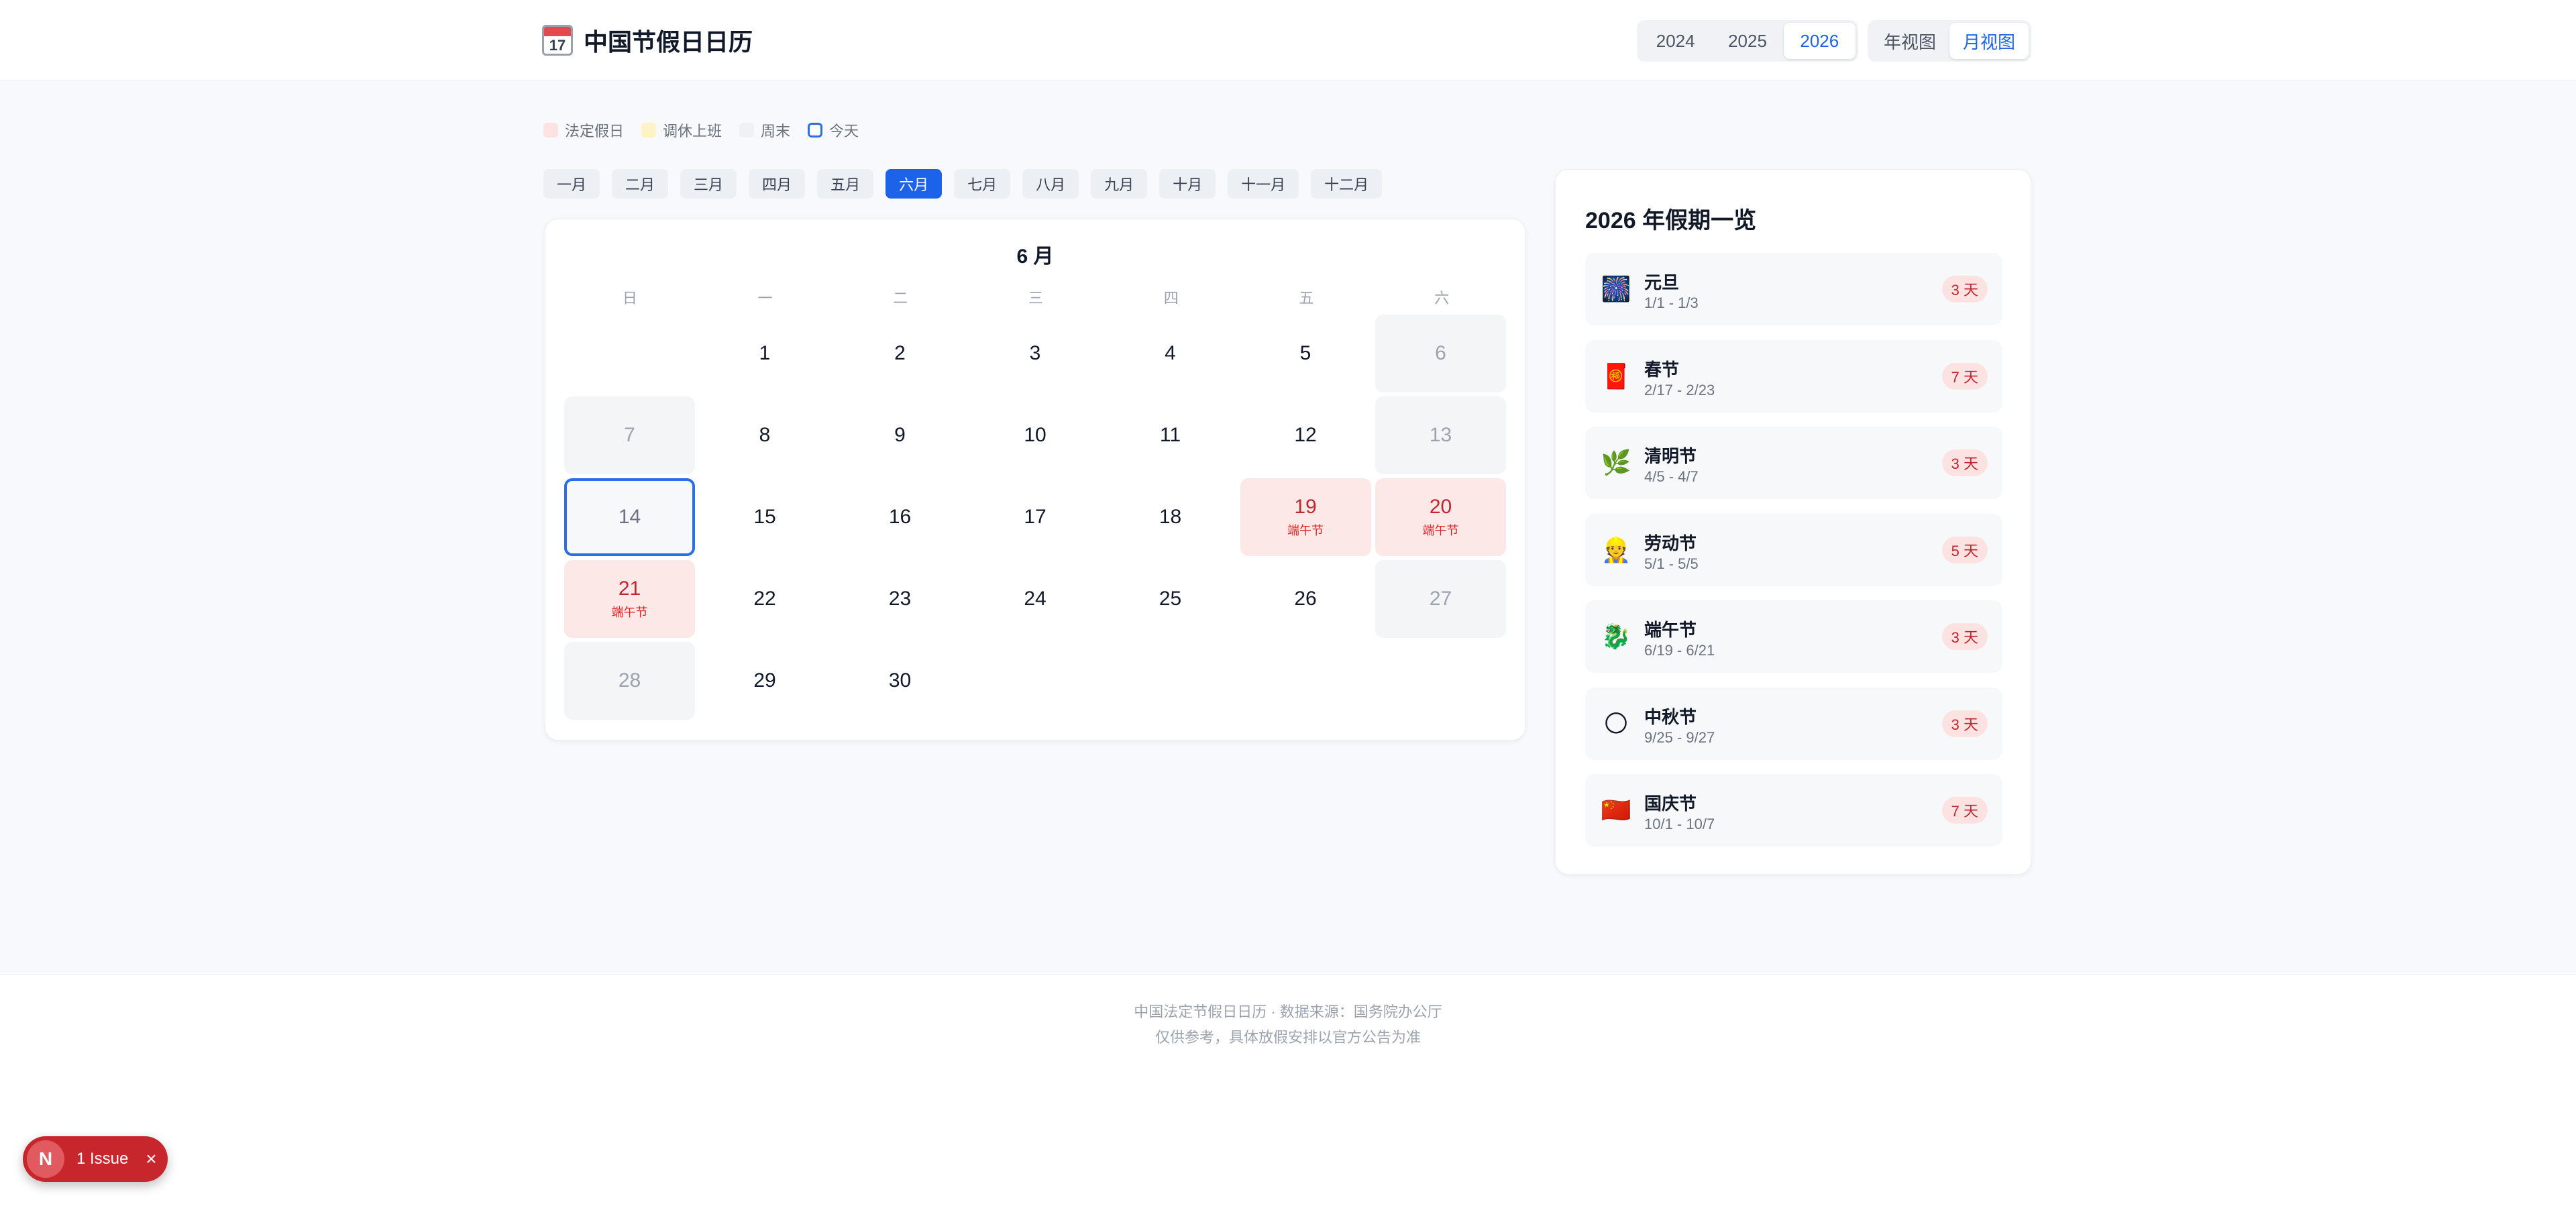  I want to click on month-tab-7: 七月, so click(982, 184).